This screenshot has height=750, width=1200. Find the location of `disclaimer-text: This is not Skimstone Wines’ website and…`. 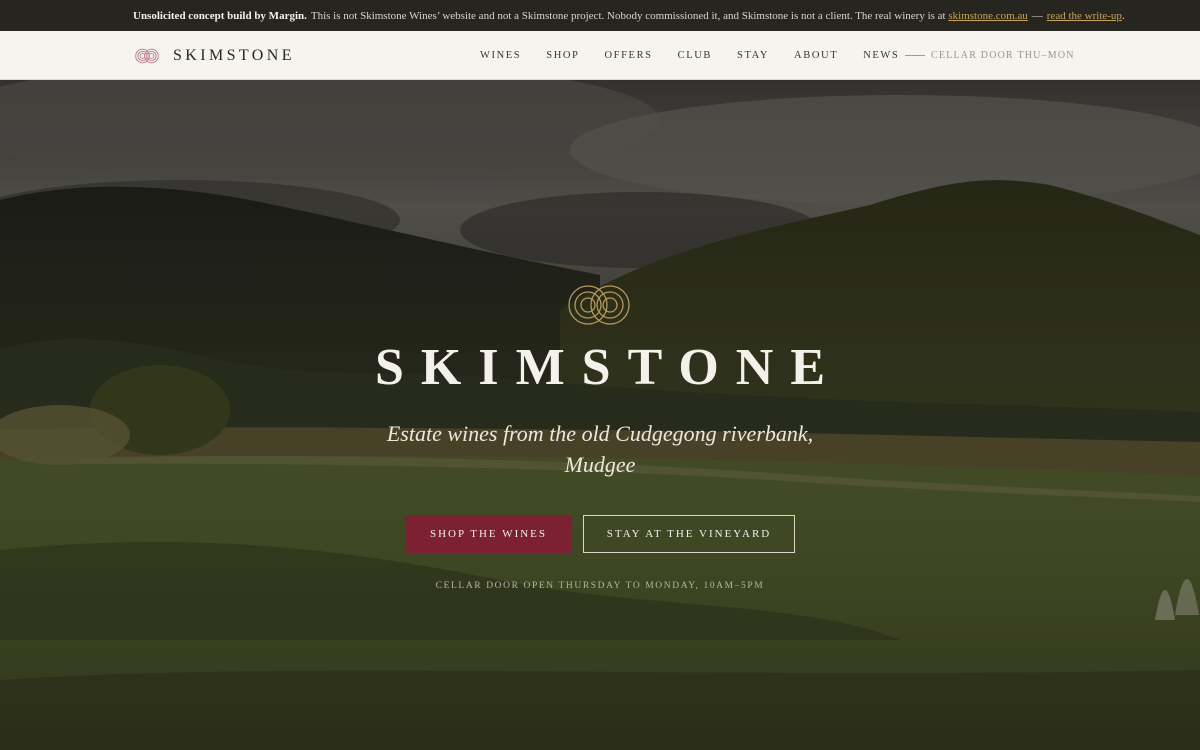

disclaimer-text: This is not Skimstone Wines’ website and… is located at coordinates (628, 15).